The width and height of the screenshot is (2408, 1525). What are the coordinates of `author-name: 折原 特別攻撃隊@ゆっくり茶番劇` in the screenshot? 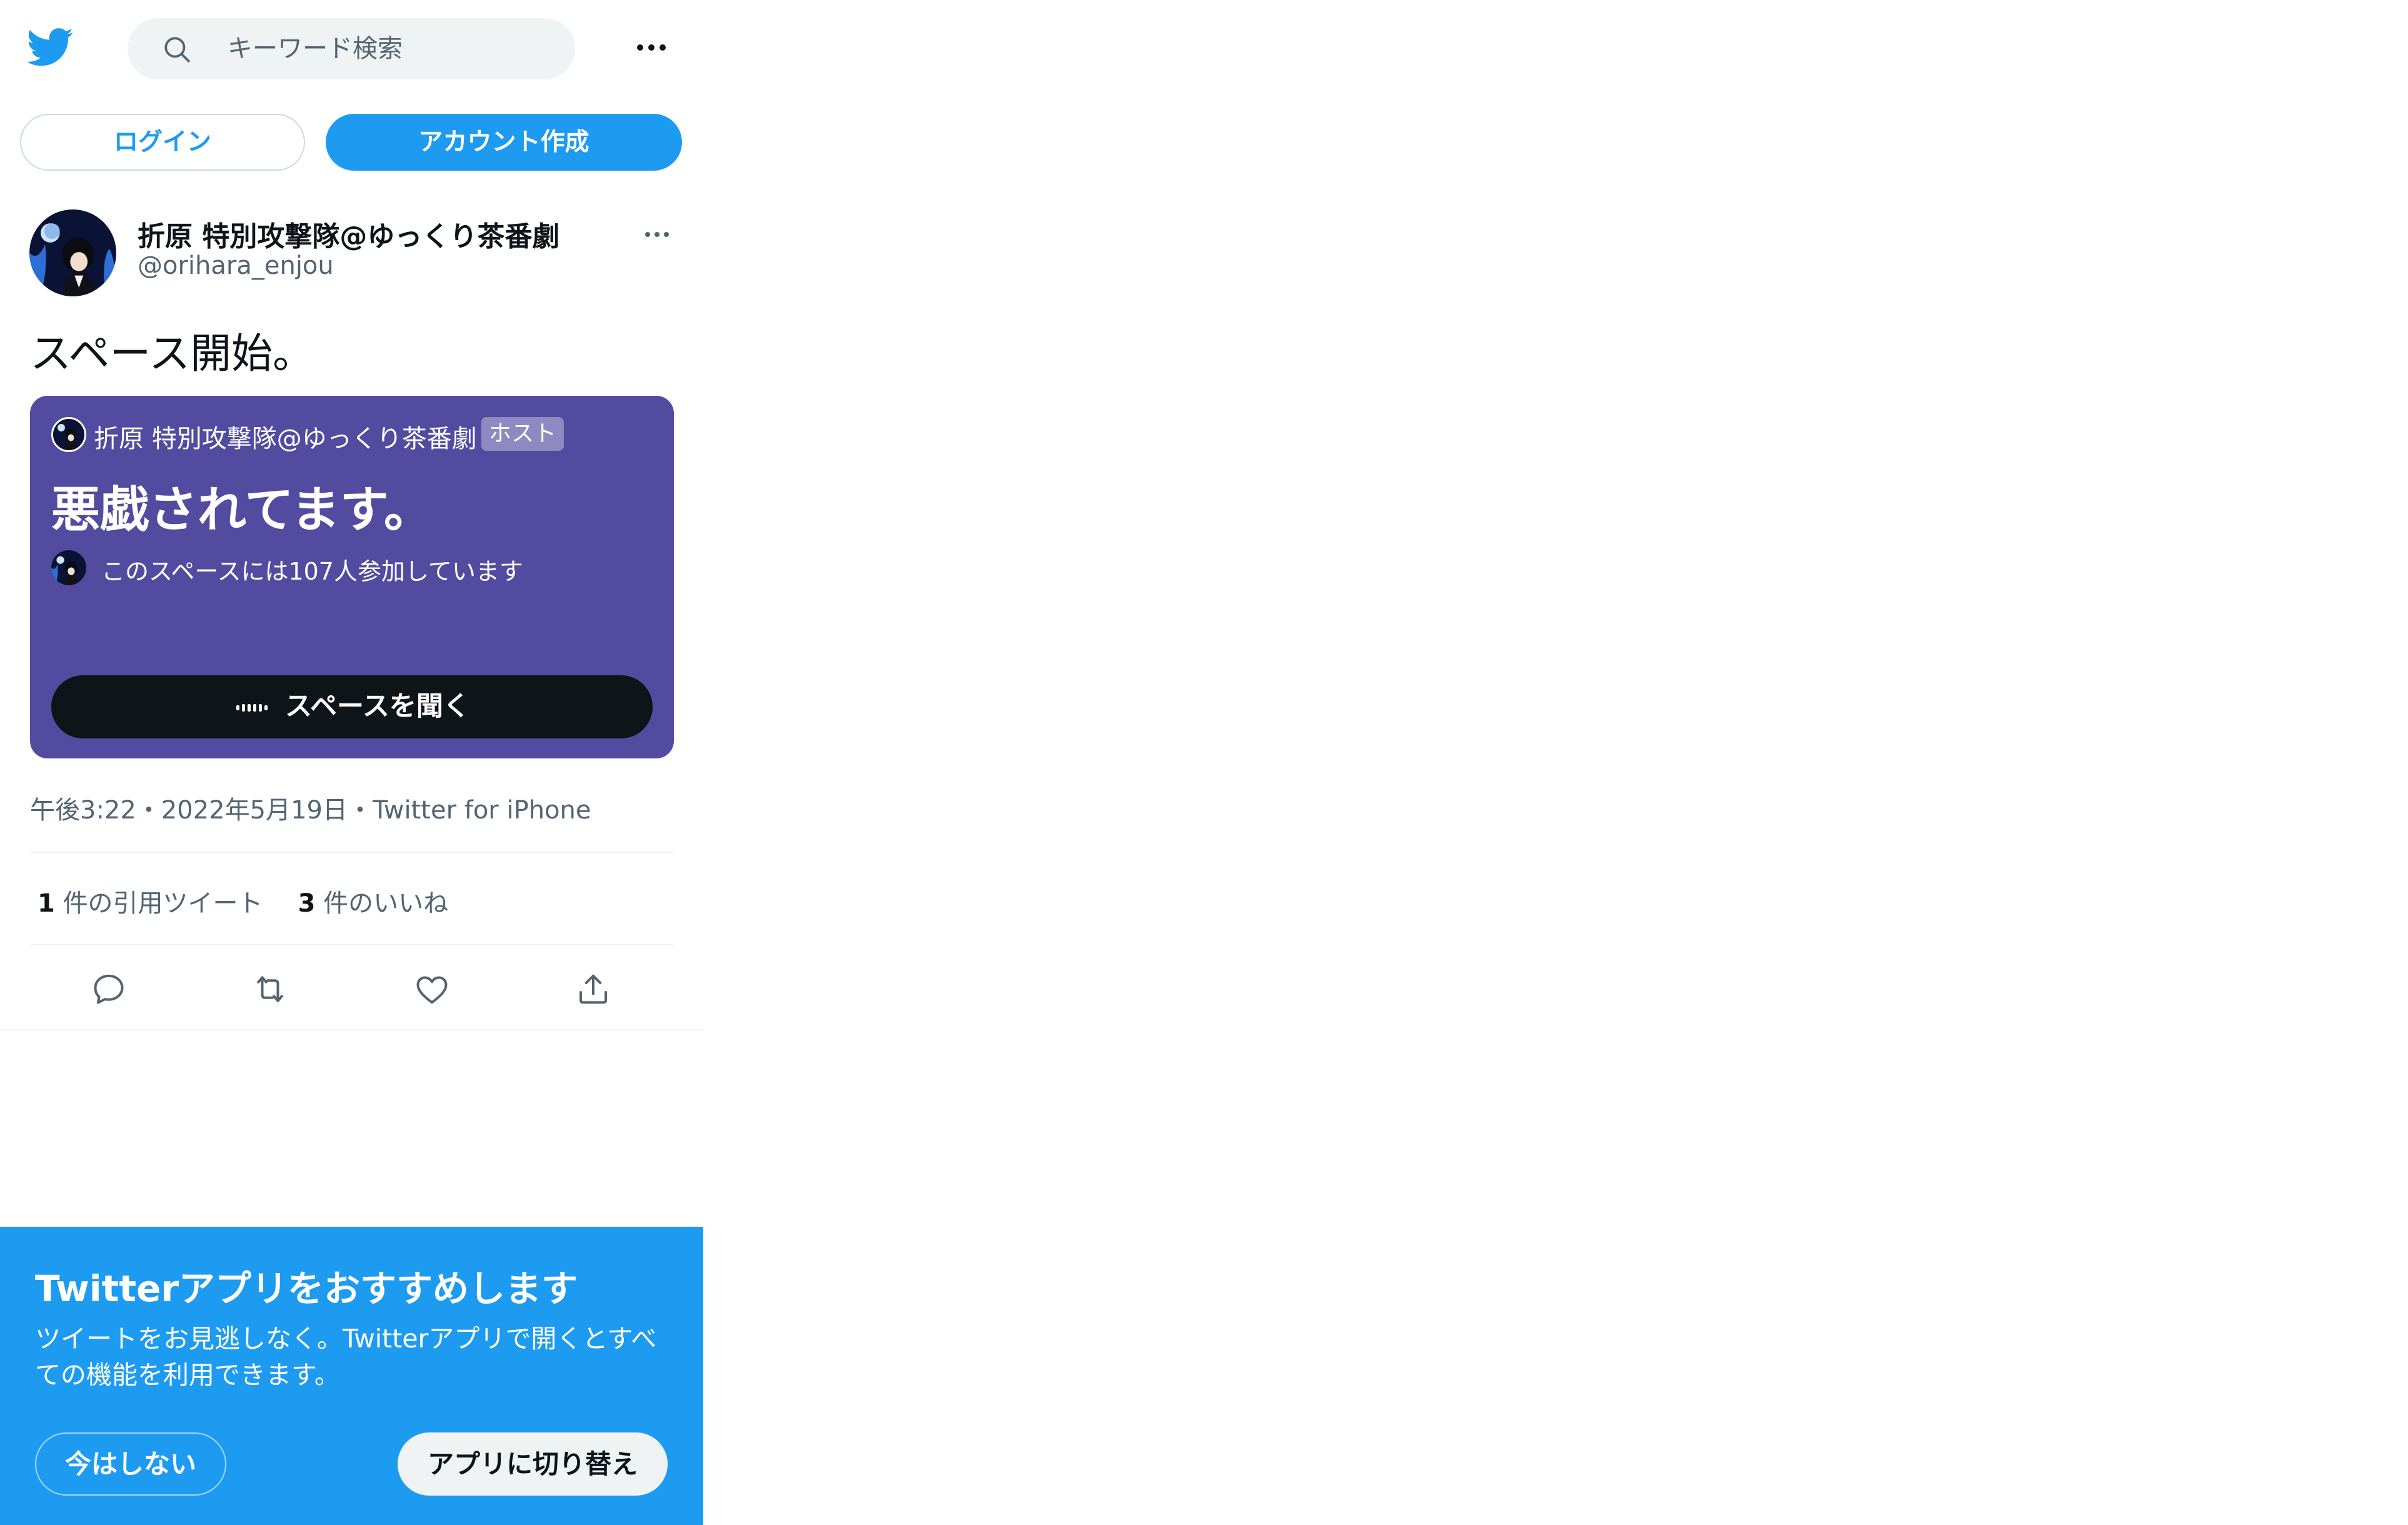 It's located at (348, 234).